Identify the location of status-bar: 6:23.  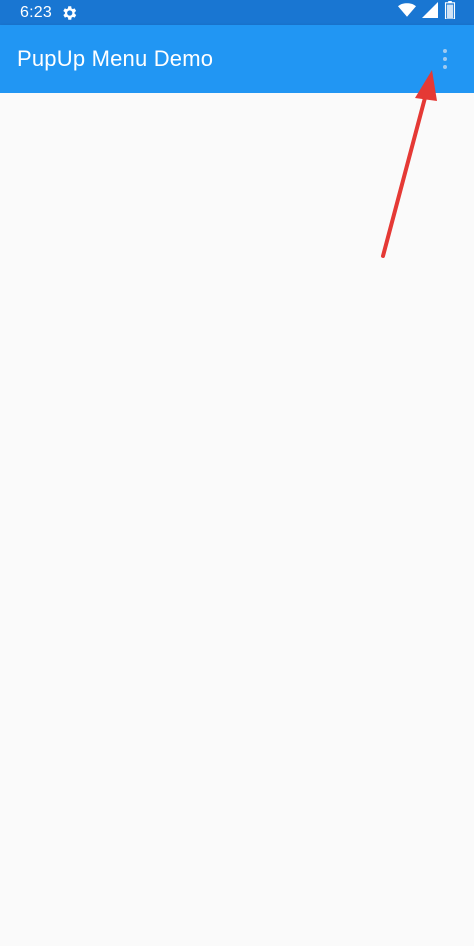
(237, 12).